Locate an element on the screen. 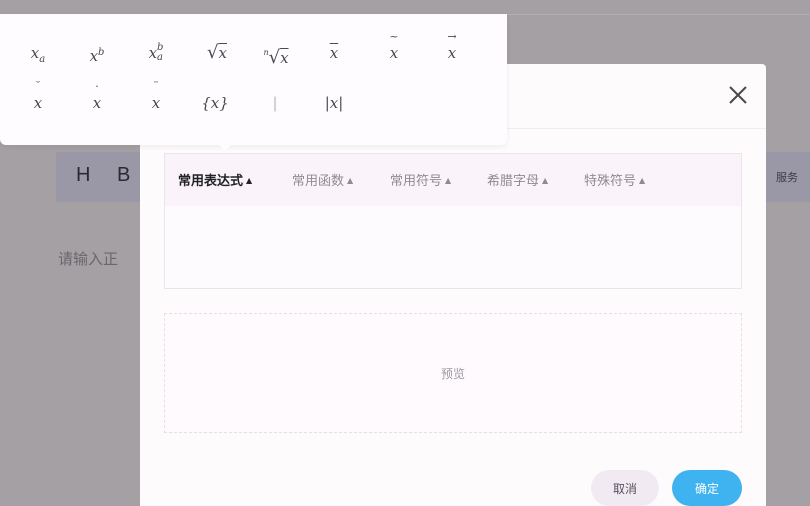 The image size is (810, 506). symbol-ddot: ¨ x is located at coordinates (156, 99).